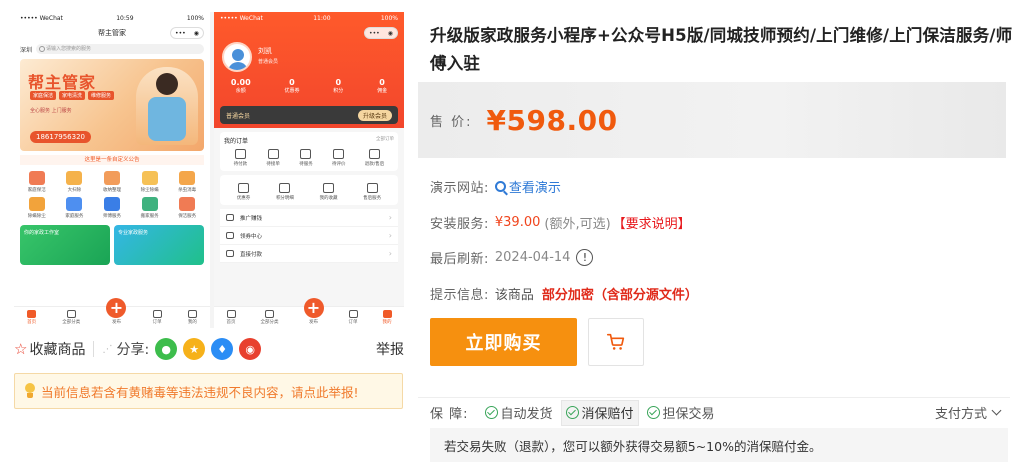  Describe the element at coordinates (94, 349) in the screenshot. I see `divider` at that location.